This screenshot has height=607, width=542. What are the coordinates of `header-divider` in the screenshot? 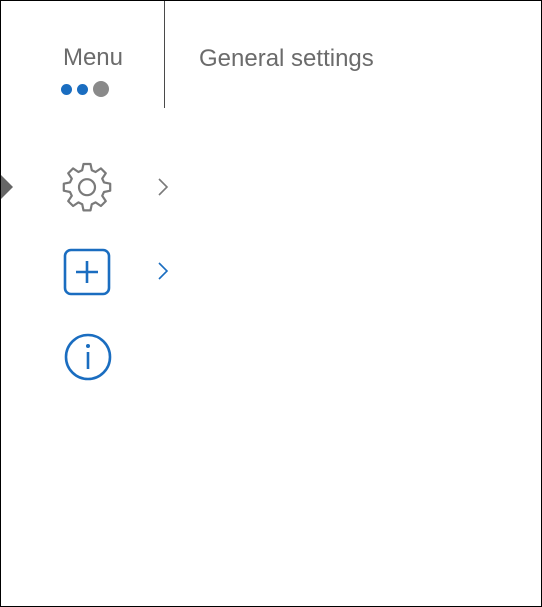 It's located at (164, 54).